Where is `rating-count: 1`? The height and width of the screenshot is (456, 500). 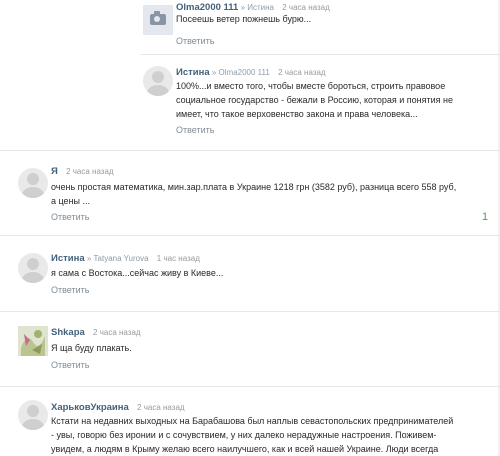
rating-count: 1 is located at coordinates (485, 217).